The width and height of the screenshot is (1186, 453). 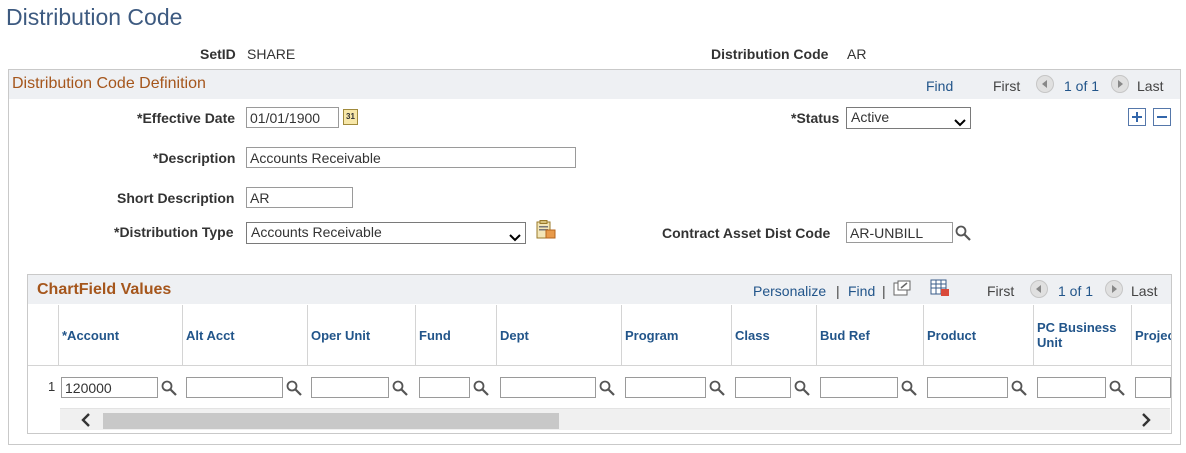 What do you see at coordinates (94, 17) in the screenshot?
I see `page-title: Distribution Code` at bounding box center [94, 17].